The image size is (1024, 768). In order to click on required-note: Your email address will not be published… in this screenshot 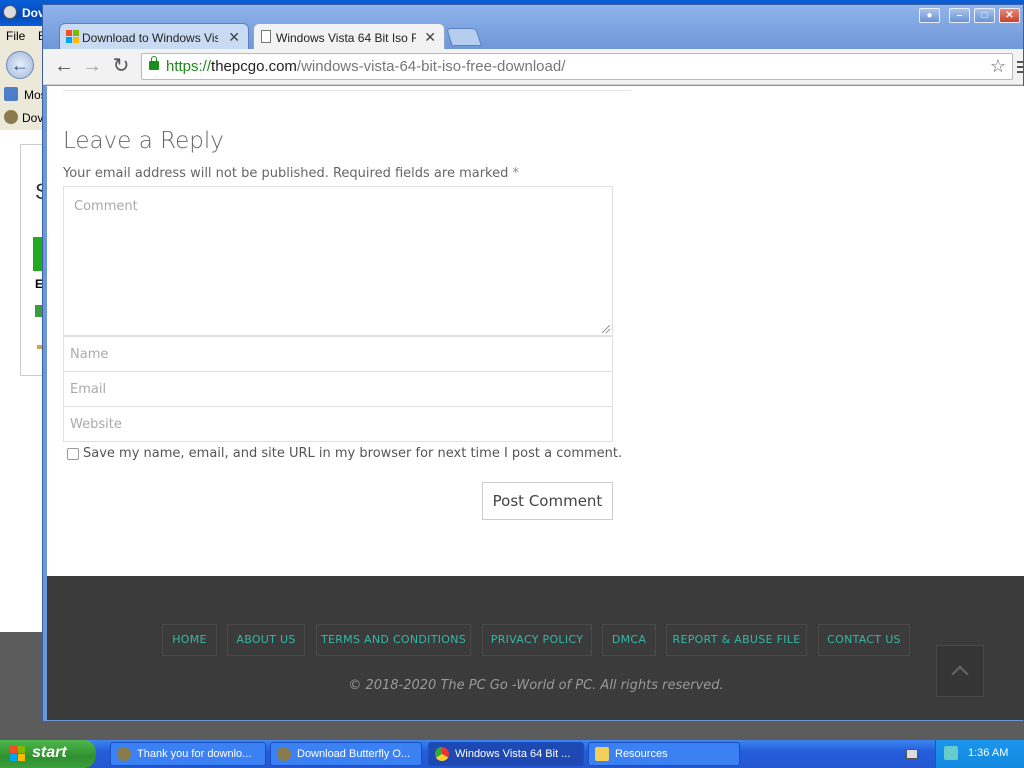, I will do `click(291, 173)`.